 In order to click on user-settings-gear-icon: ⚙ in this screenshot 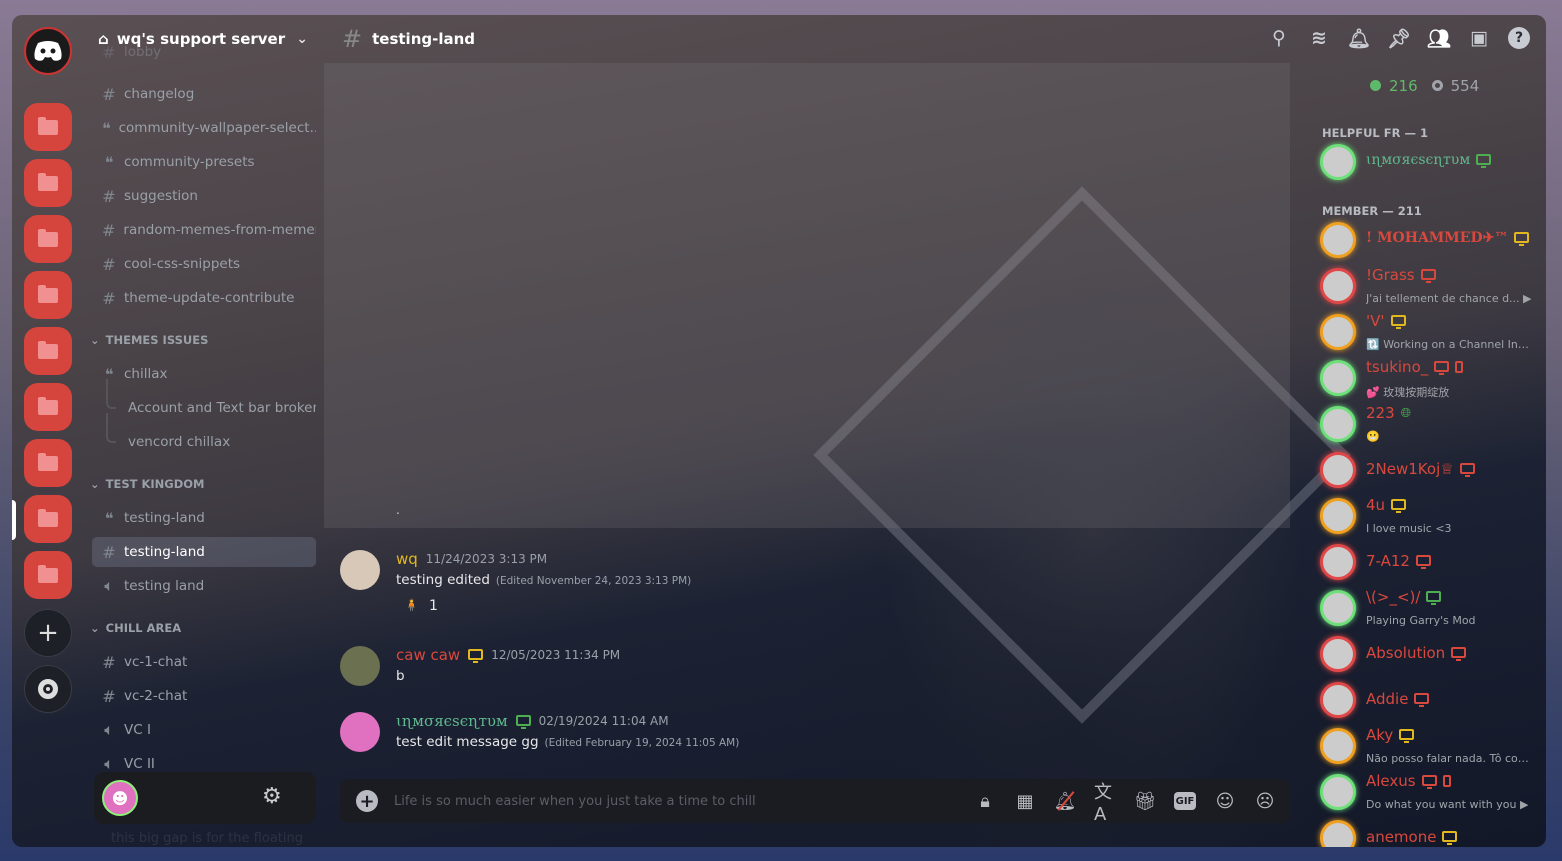, I will do `click(272, 796)`.